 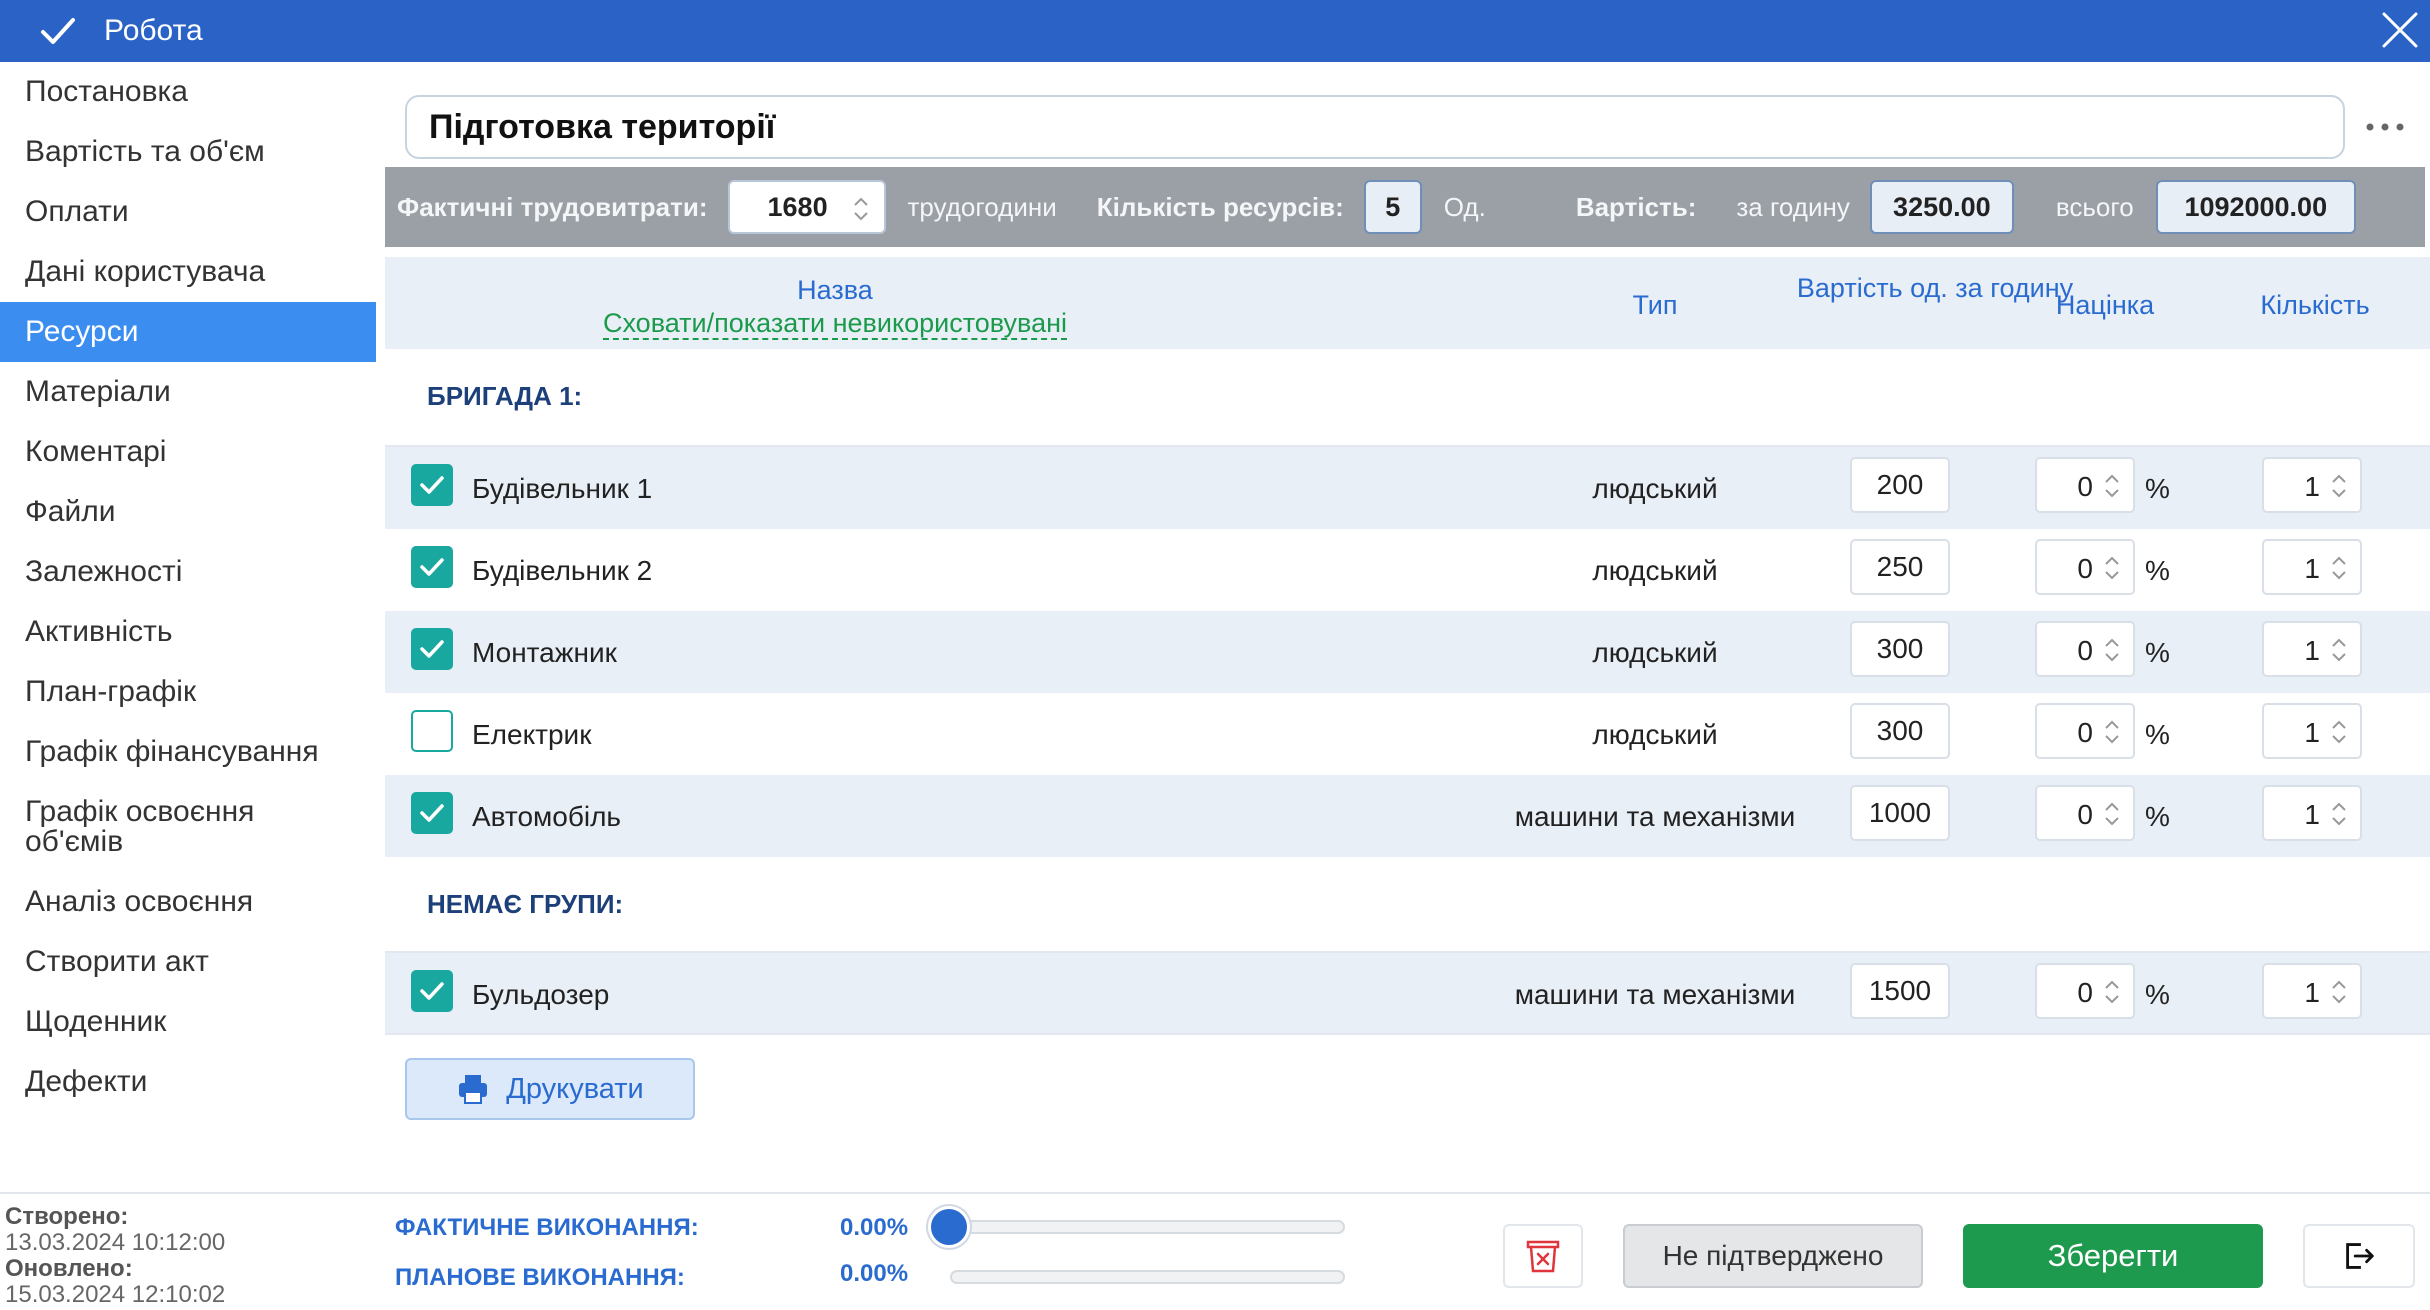 I want to click on sidebar-item-create-act: Створити акт, so click(x=188, y=962).